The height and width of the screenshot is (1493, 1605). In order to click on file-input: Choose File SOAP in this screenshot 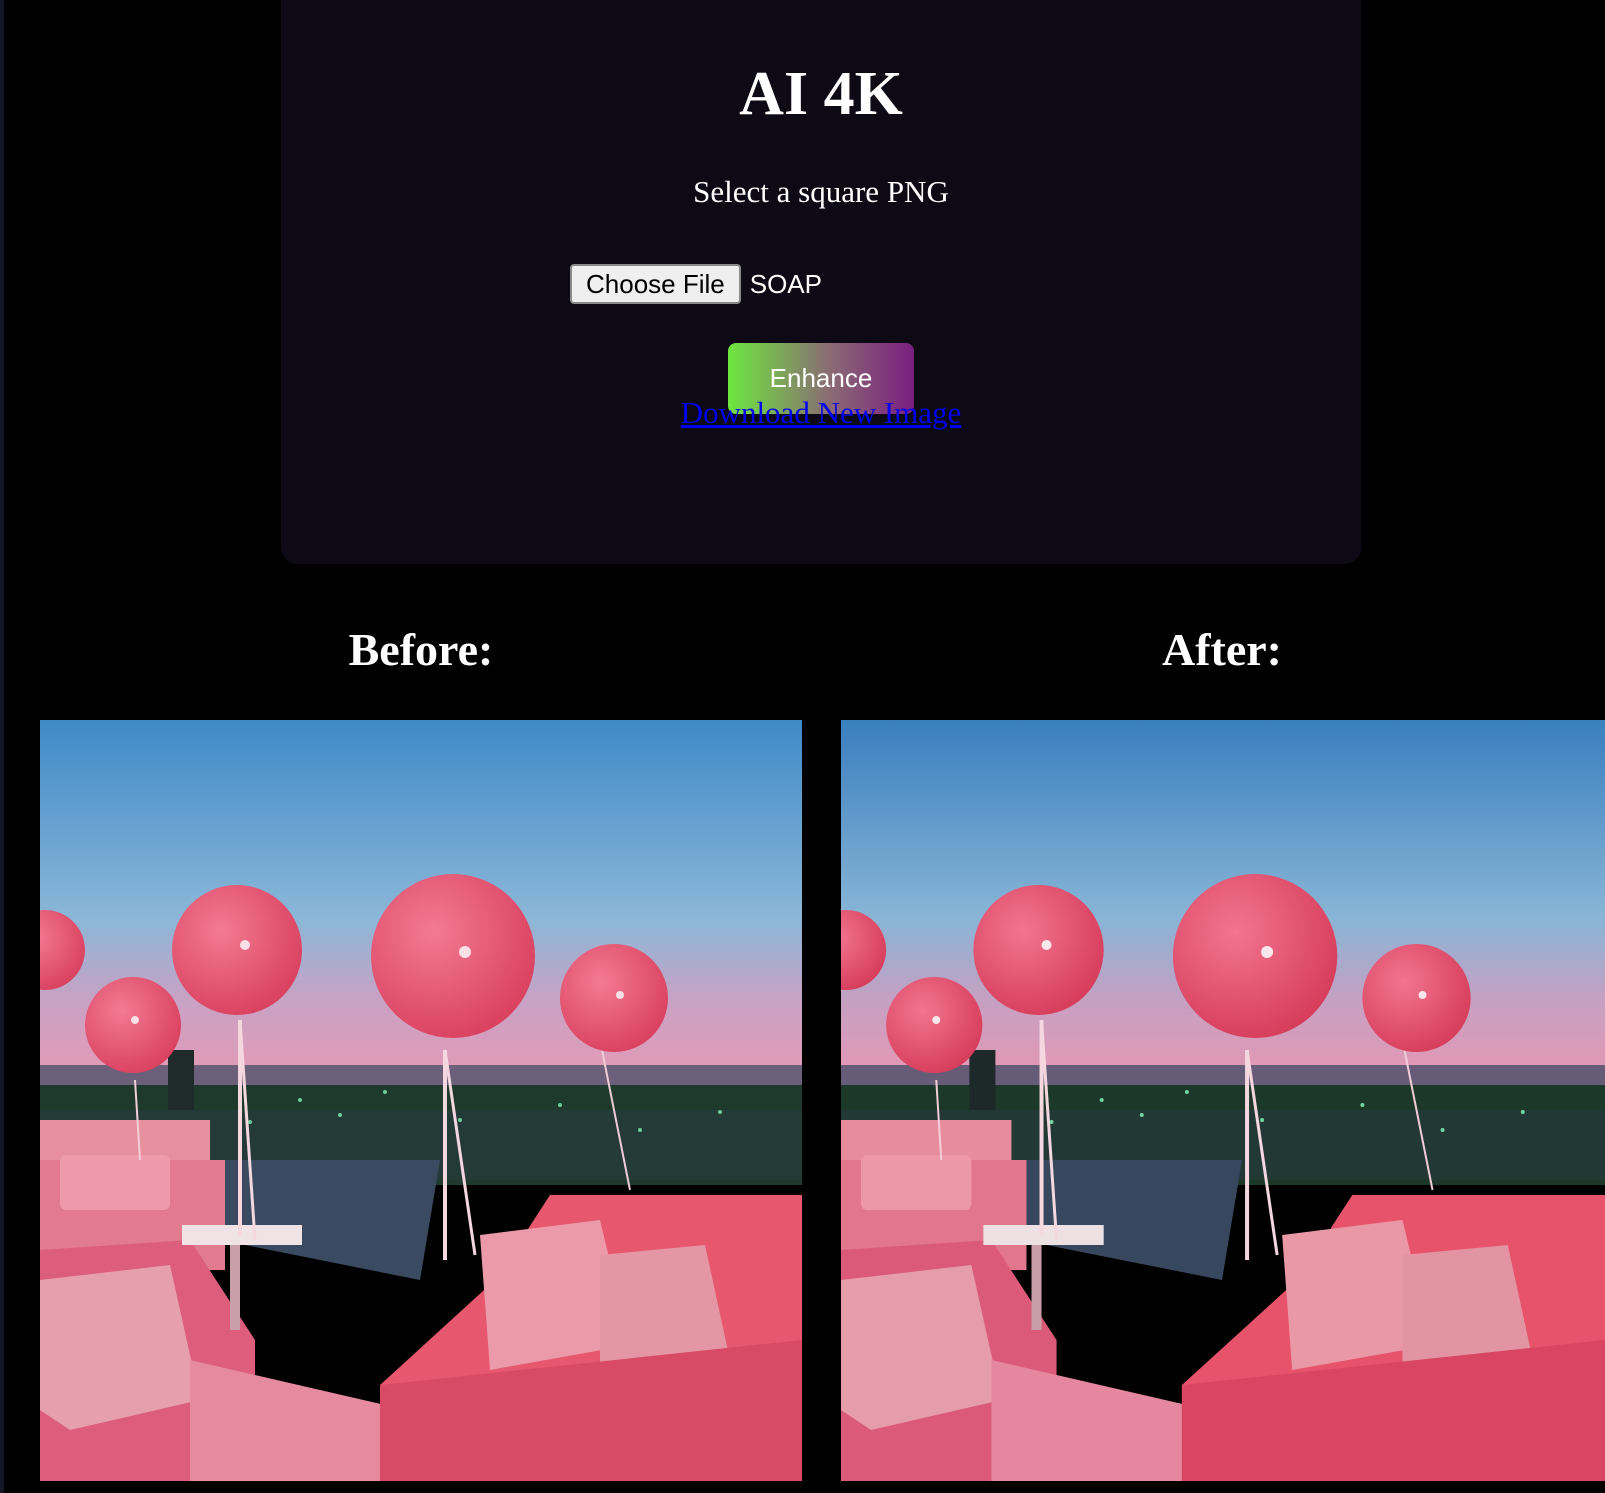, I will do `click(696, 284)`.